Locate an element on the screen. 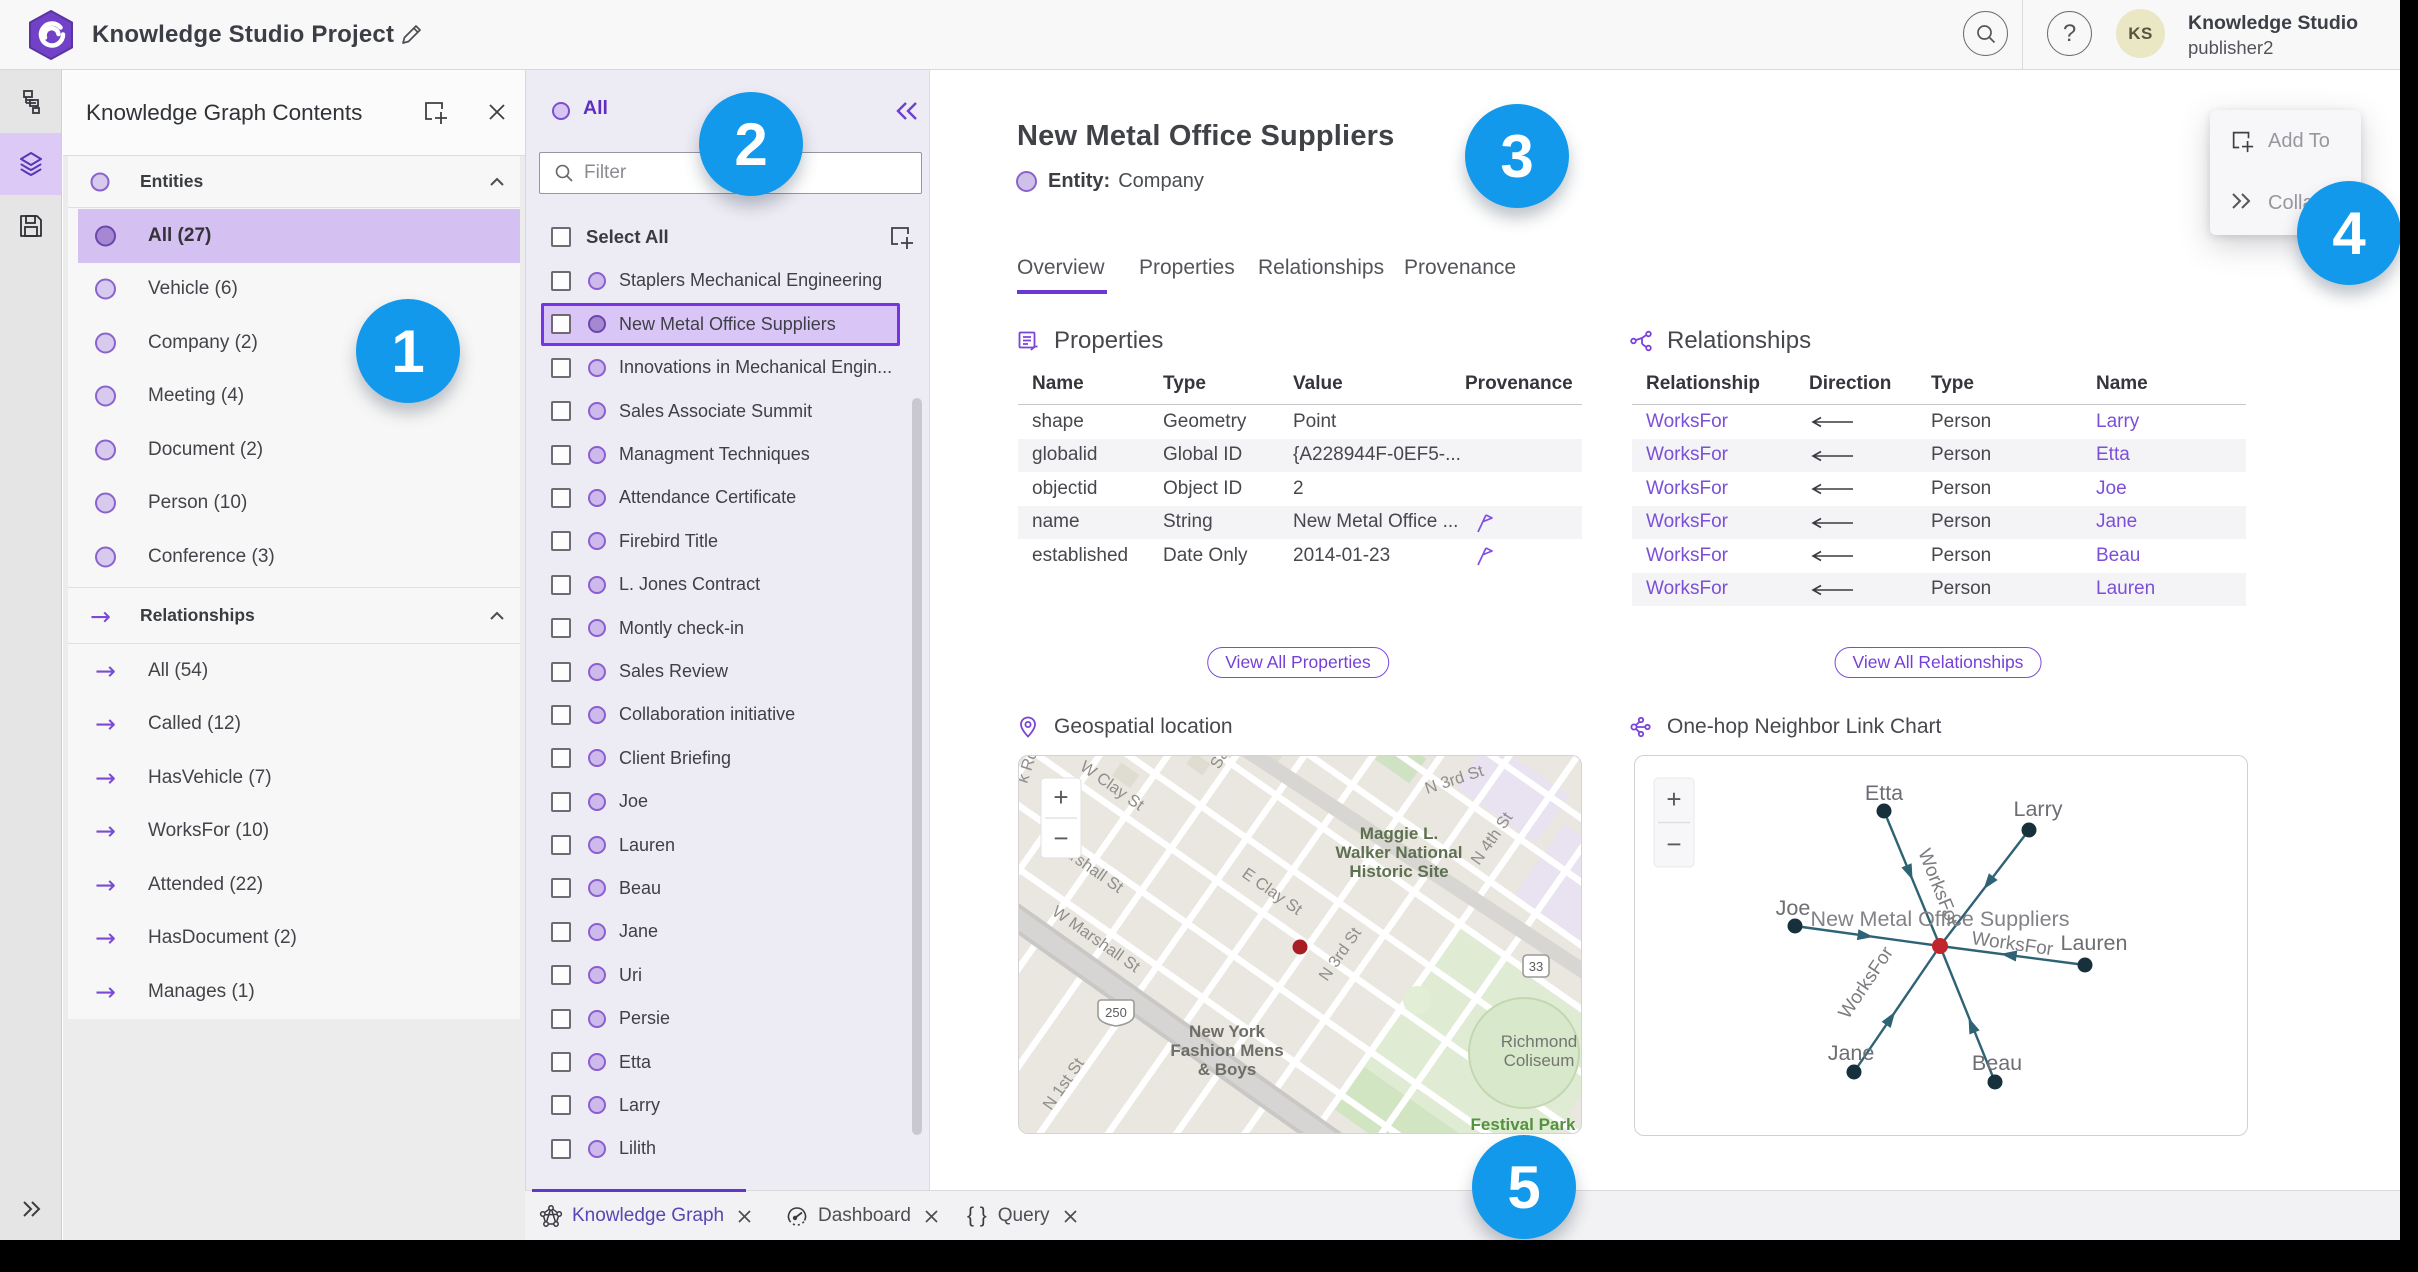  rail-item-layers is located at coordinates (30, 164).